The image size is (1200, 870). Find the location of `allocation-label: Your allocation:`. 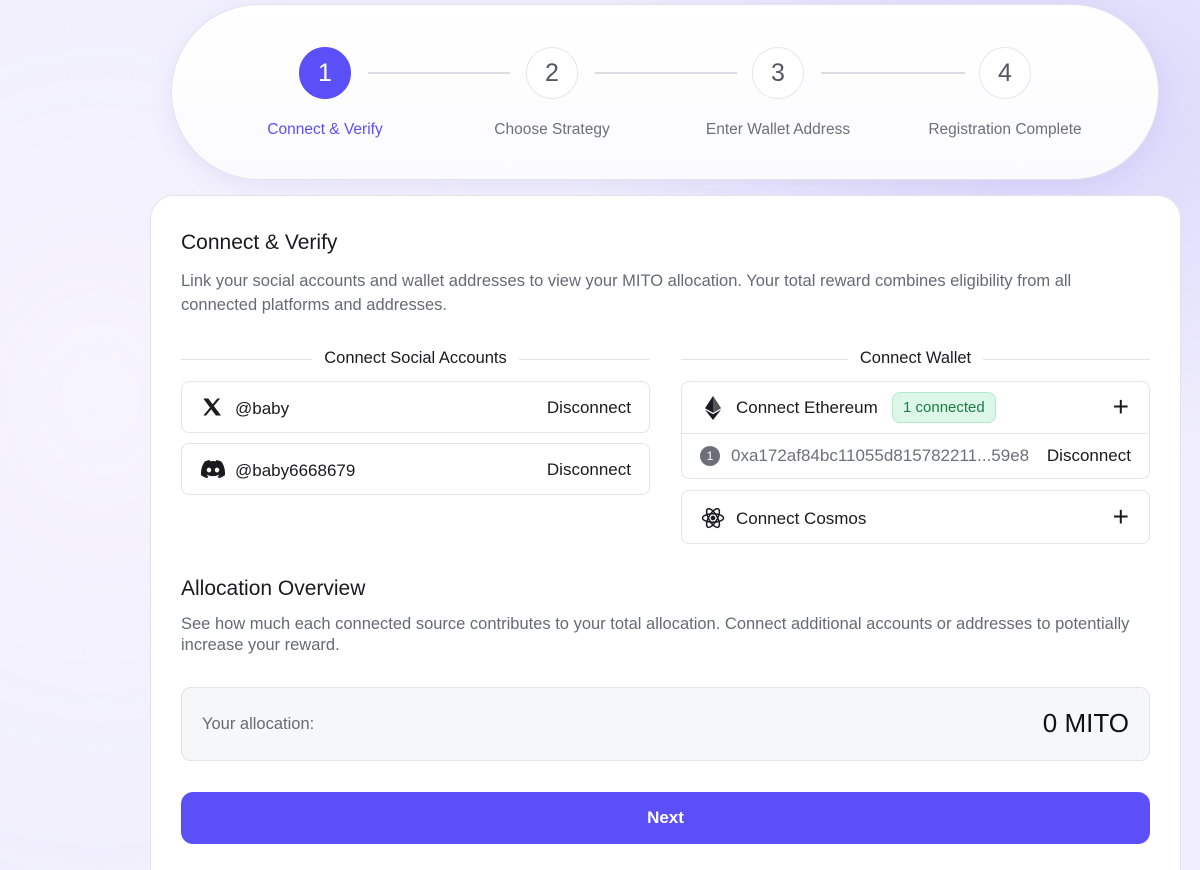

allocation-label: Your allocation: is located at coordinates (258, 724).